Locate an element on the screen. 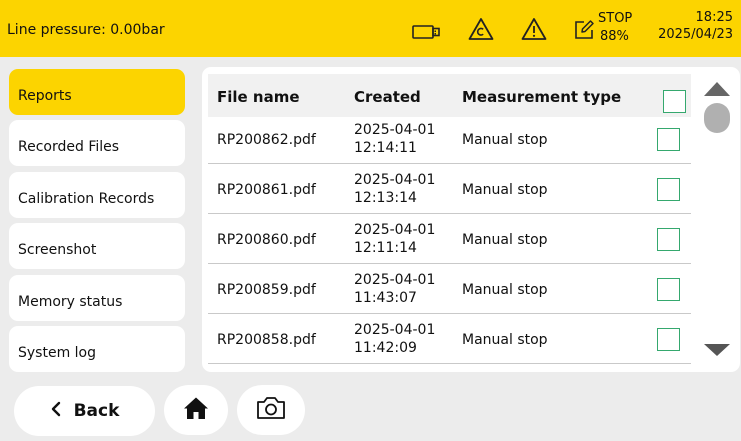 The width and height of the screenshot is (741, 441). sidebar-item-reports: Reports is located at coordinates (97, 92).